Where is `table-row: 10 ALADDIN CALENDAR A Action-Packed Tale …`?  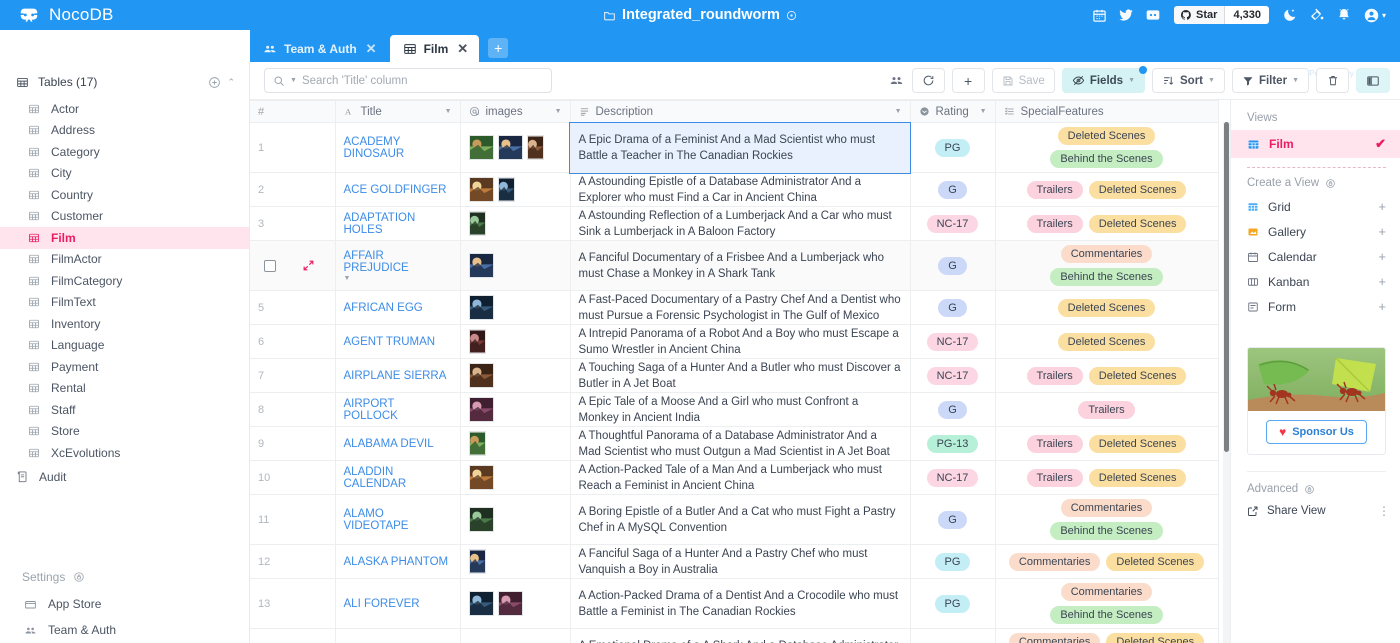
table-row: 10 ALADDIN CALENDAR A Action-Packed Tale … is located at coordinates (734, 477).